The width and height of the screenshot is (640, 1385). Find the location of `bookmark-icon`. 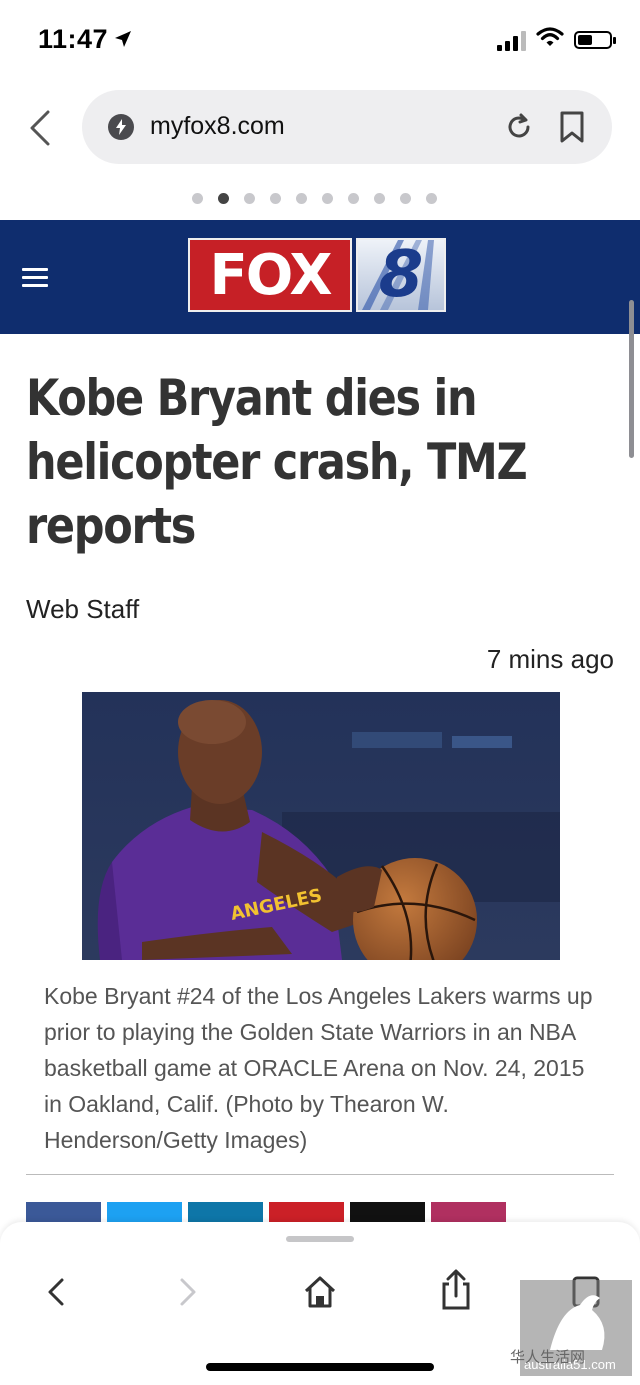

bookmark-icon is located at coordinates (572, 127).